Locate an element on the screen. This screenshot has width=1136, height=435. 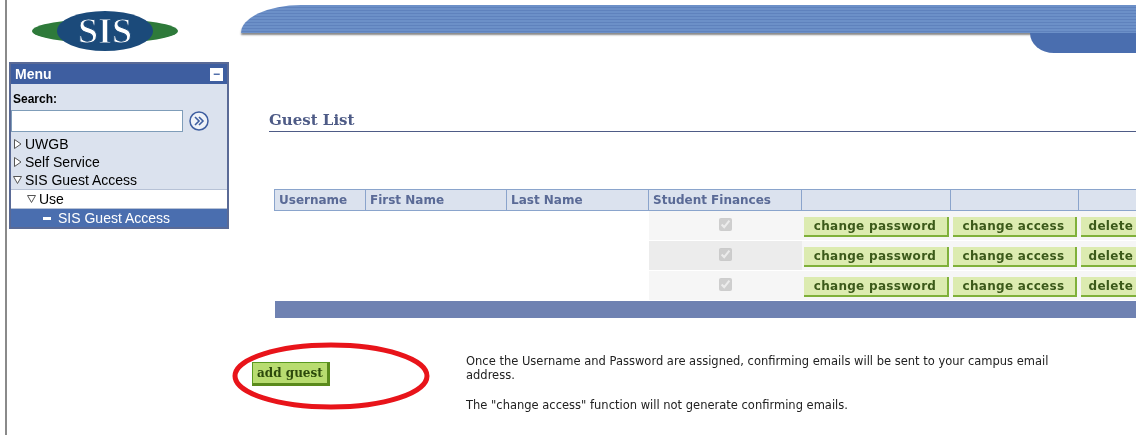
column-header: Username is located at coordinates (320, 200).